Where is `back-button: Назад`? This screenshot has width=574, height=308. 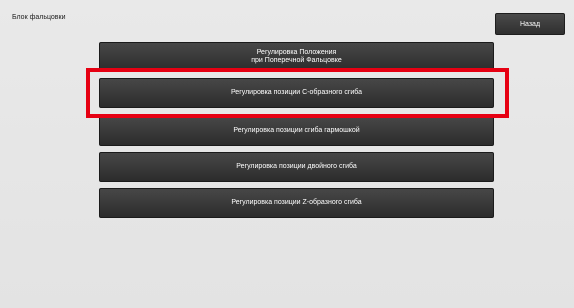 back-button: Назад is located at coordinates (530, 24).